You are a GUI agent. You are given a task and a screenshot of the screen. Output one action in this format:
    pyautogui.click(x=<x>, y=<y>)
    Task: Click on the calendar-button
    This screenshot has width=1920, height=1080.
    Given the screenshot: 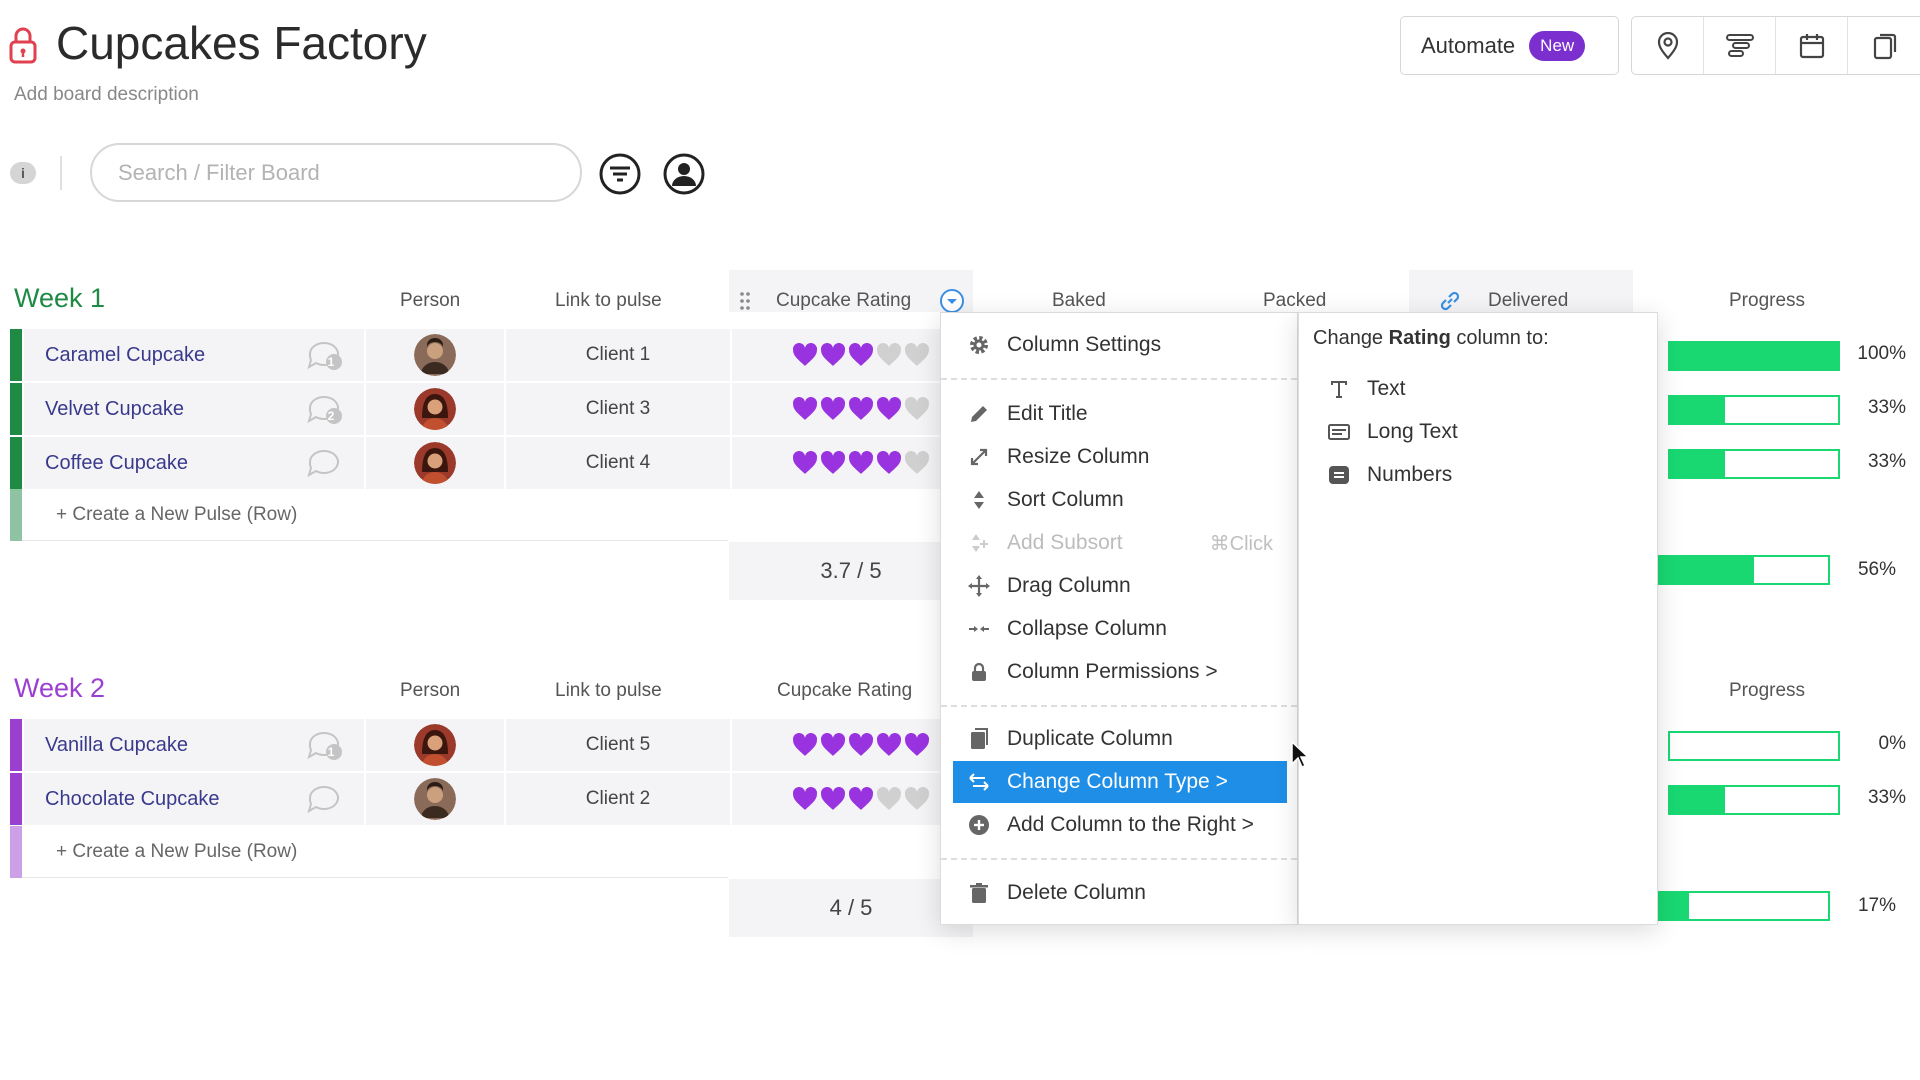 What is the action you would take?
    pyautogui.click(x=1812, y=45)
    